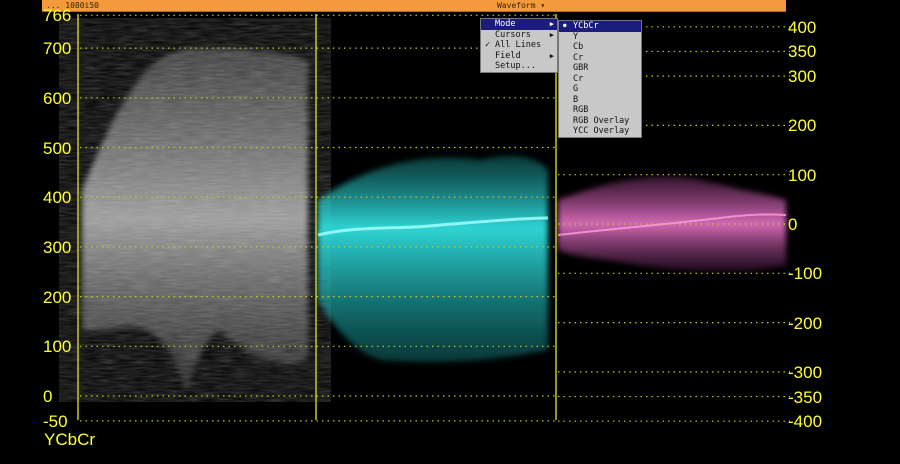 The height and width of the screenshot is (464, 900). Describe the element at coordinates (805, 397) in the screenshot. I see `right-axis-tick-label: -350` at that location.